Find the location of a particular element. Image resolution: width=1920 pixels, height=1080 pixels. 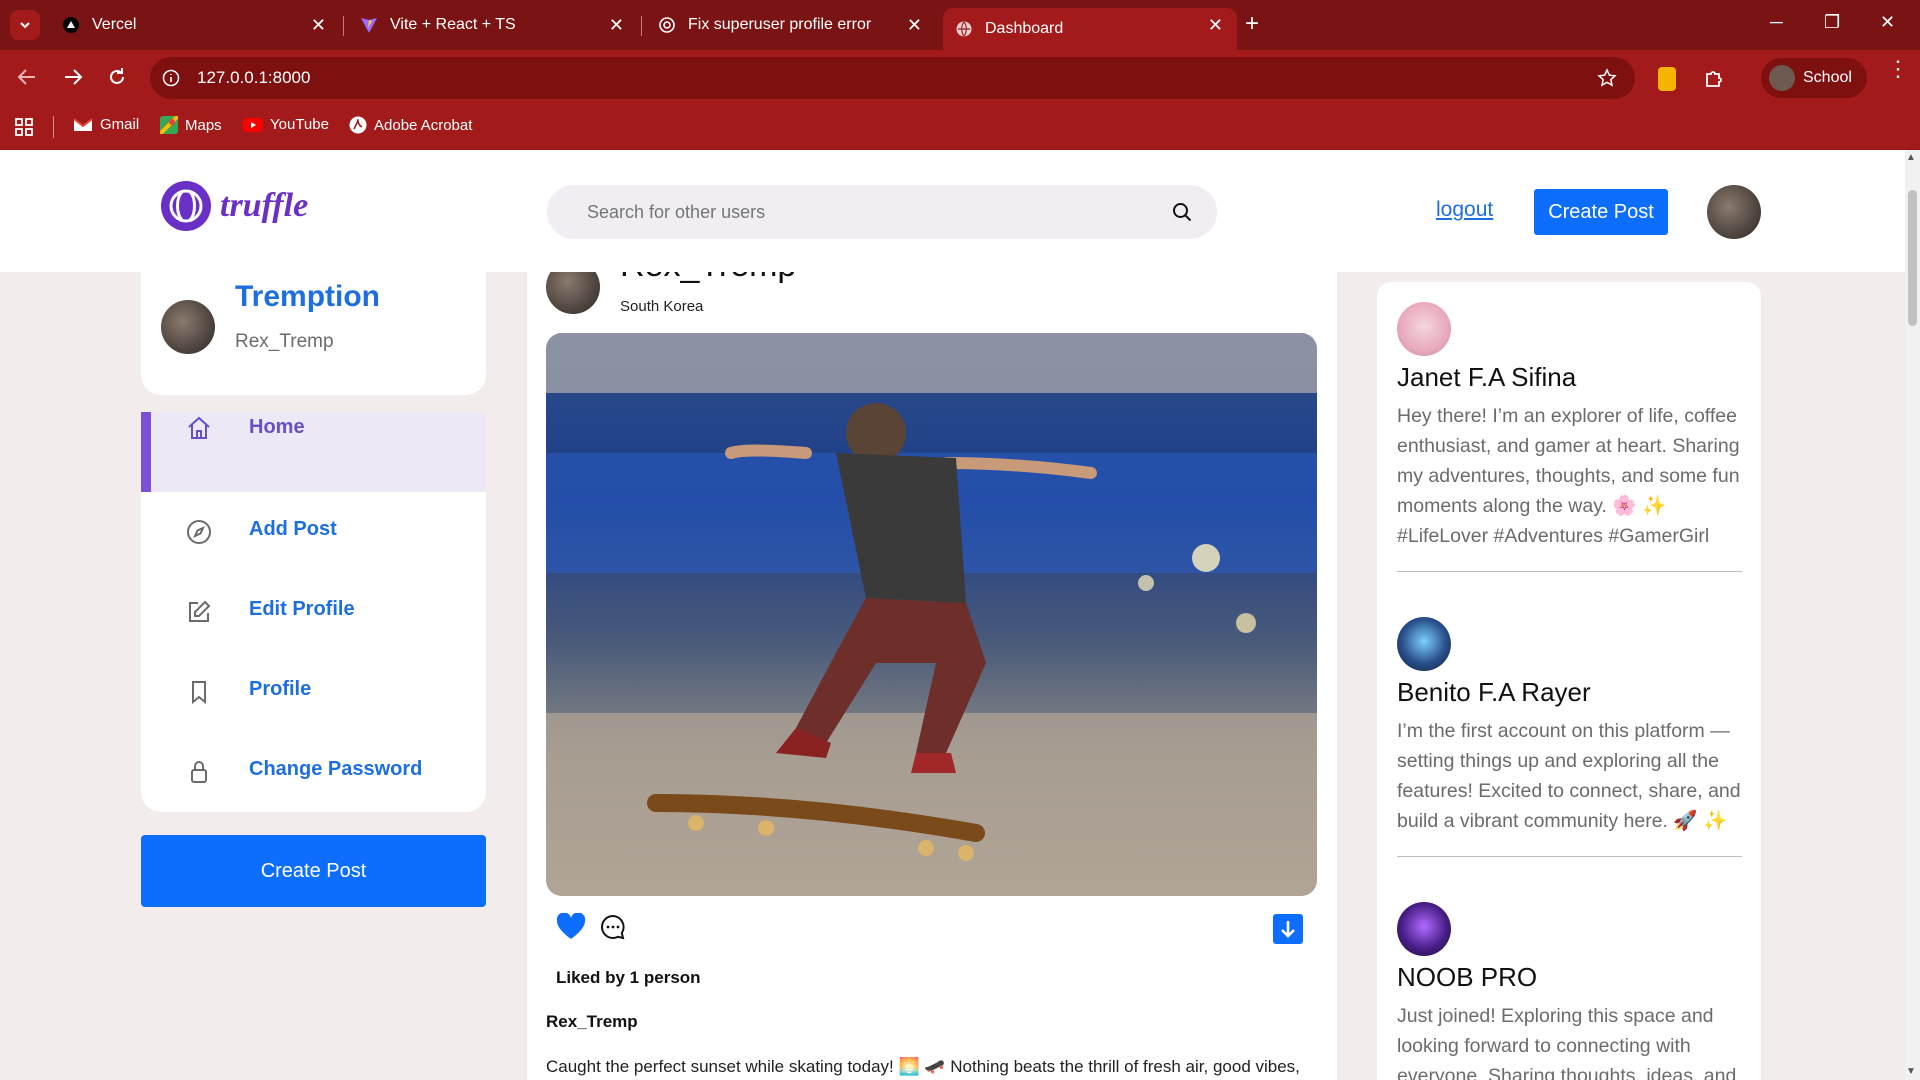

scroll-up-arrow-icon: ▲ is located at coordinates (1911, 157).